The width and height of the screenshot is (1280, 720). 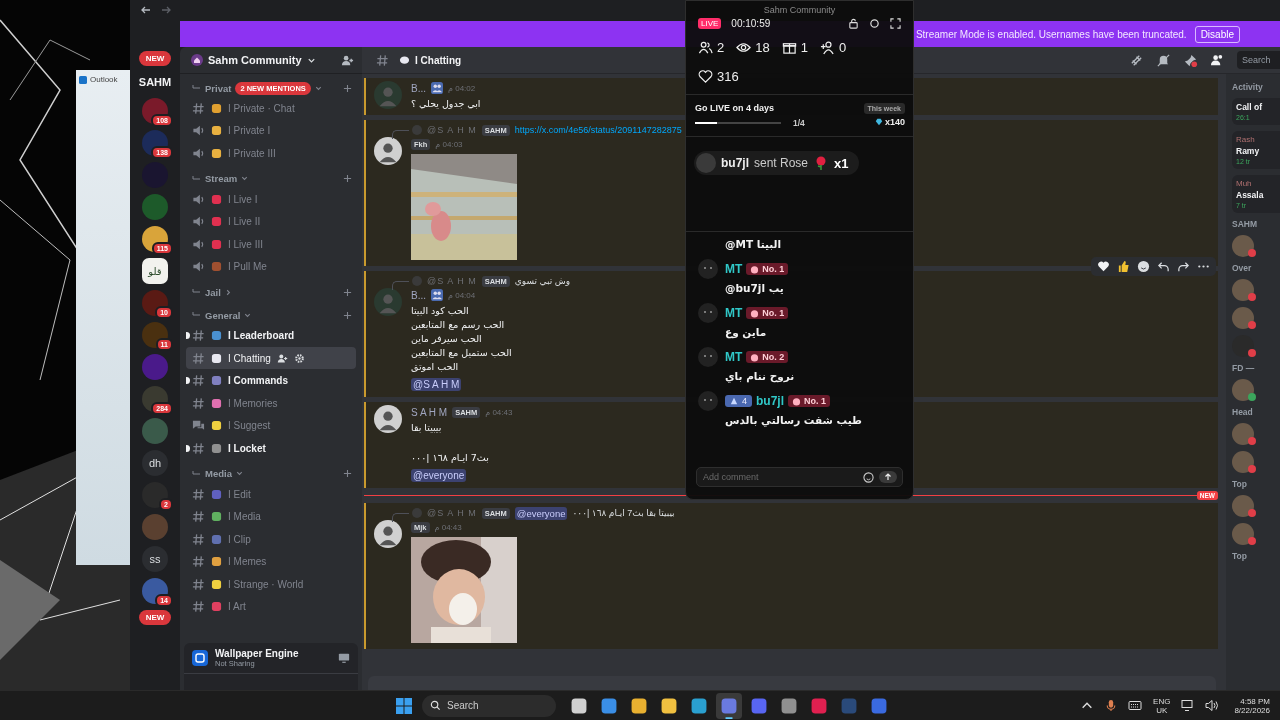 What do you see at coordinates (223, 315) in the screenshot?
I see `category-name: General` at bounding box center [223, 315].